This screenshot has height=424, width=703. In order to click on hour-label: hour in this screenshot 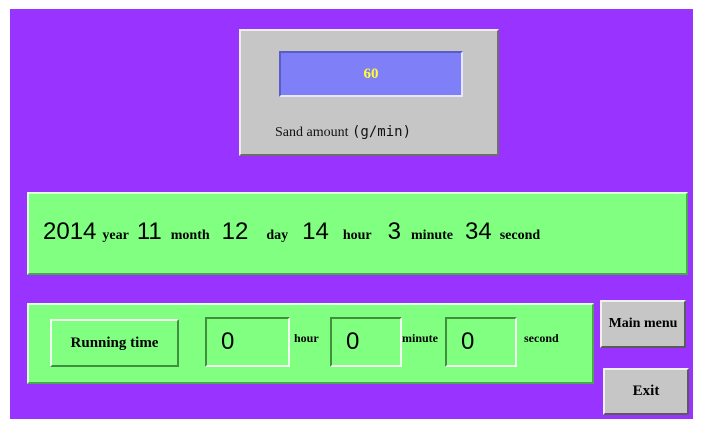, I will do `click(357, 235)`.